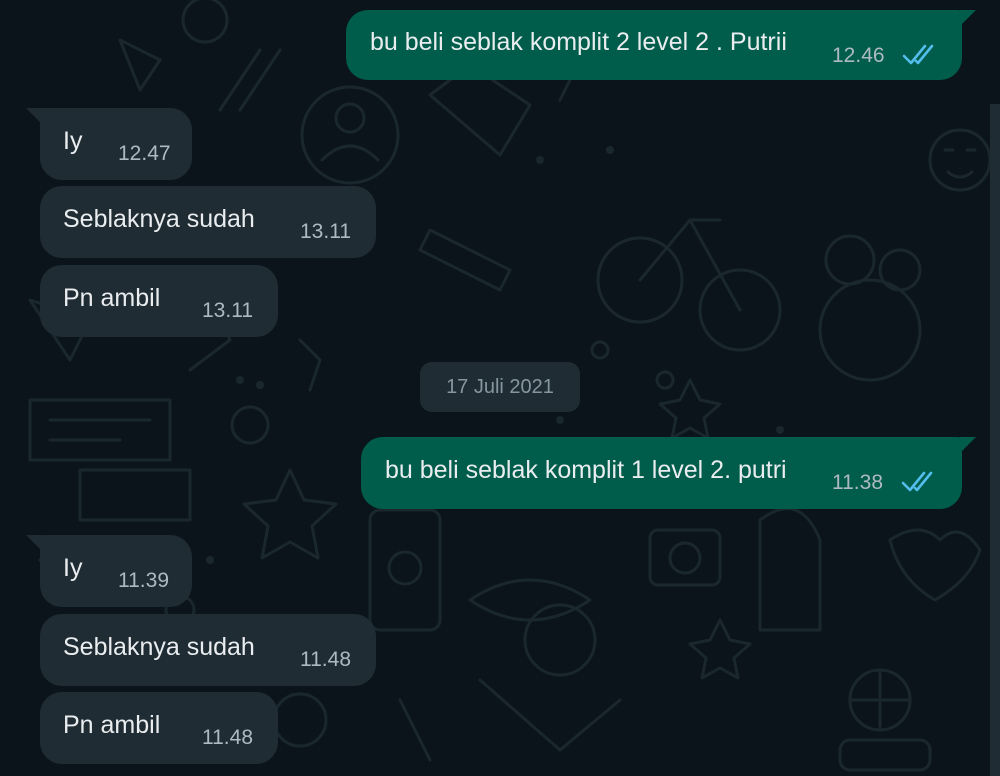 The width and height of the screenshot is (1000, 776). I want to click on message-bubble-incoming: Iy 12.47, so click(109, 144).